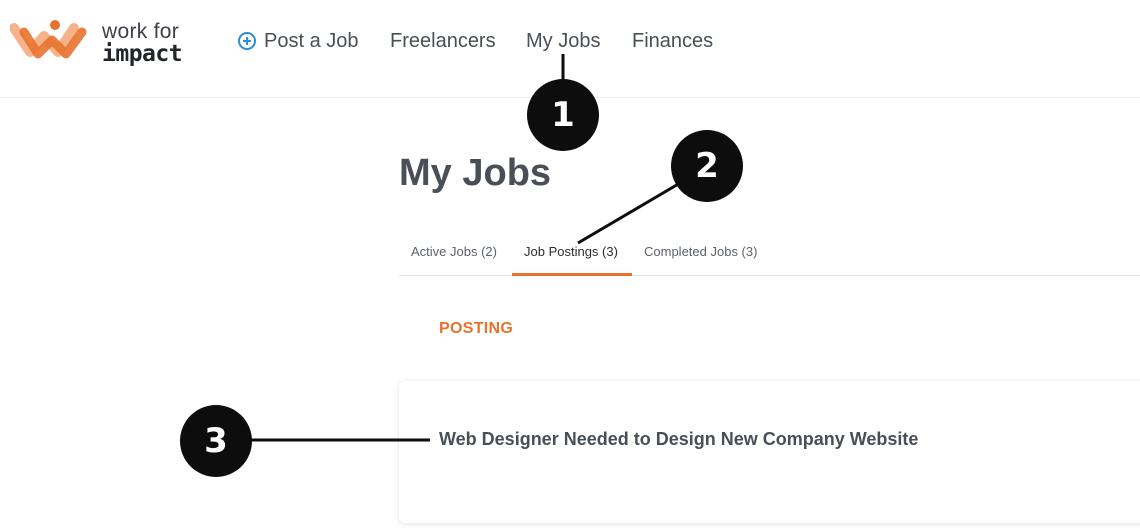  I want to click on annotation-callout-2: 2, so click(707, 166).